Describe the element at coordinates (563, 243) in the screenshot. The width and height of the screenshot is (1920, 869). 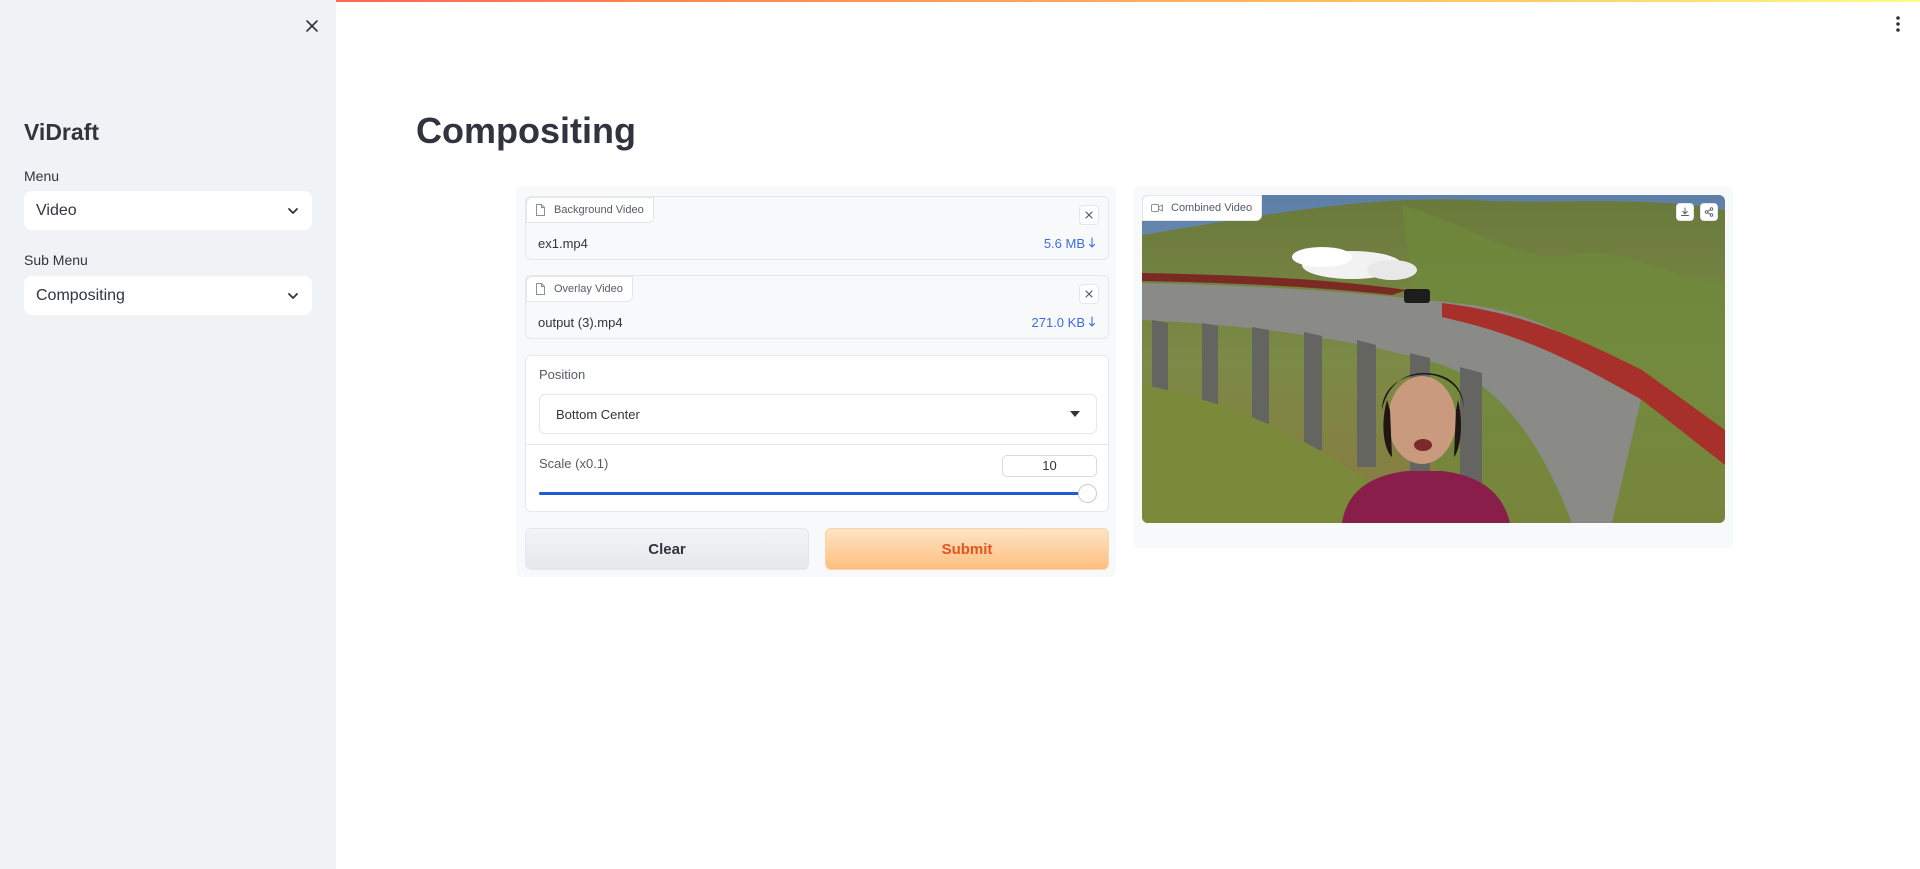
I see `background-file-name: ex1.mp4` at that location.